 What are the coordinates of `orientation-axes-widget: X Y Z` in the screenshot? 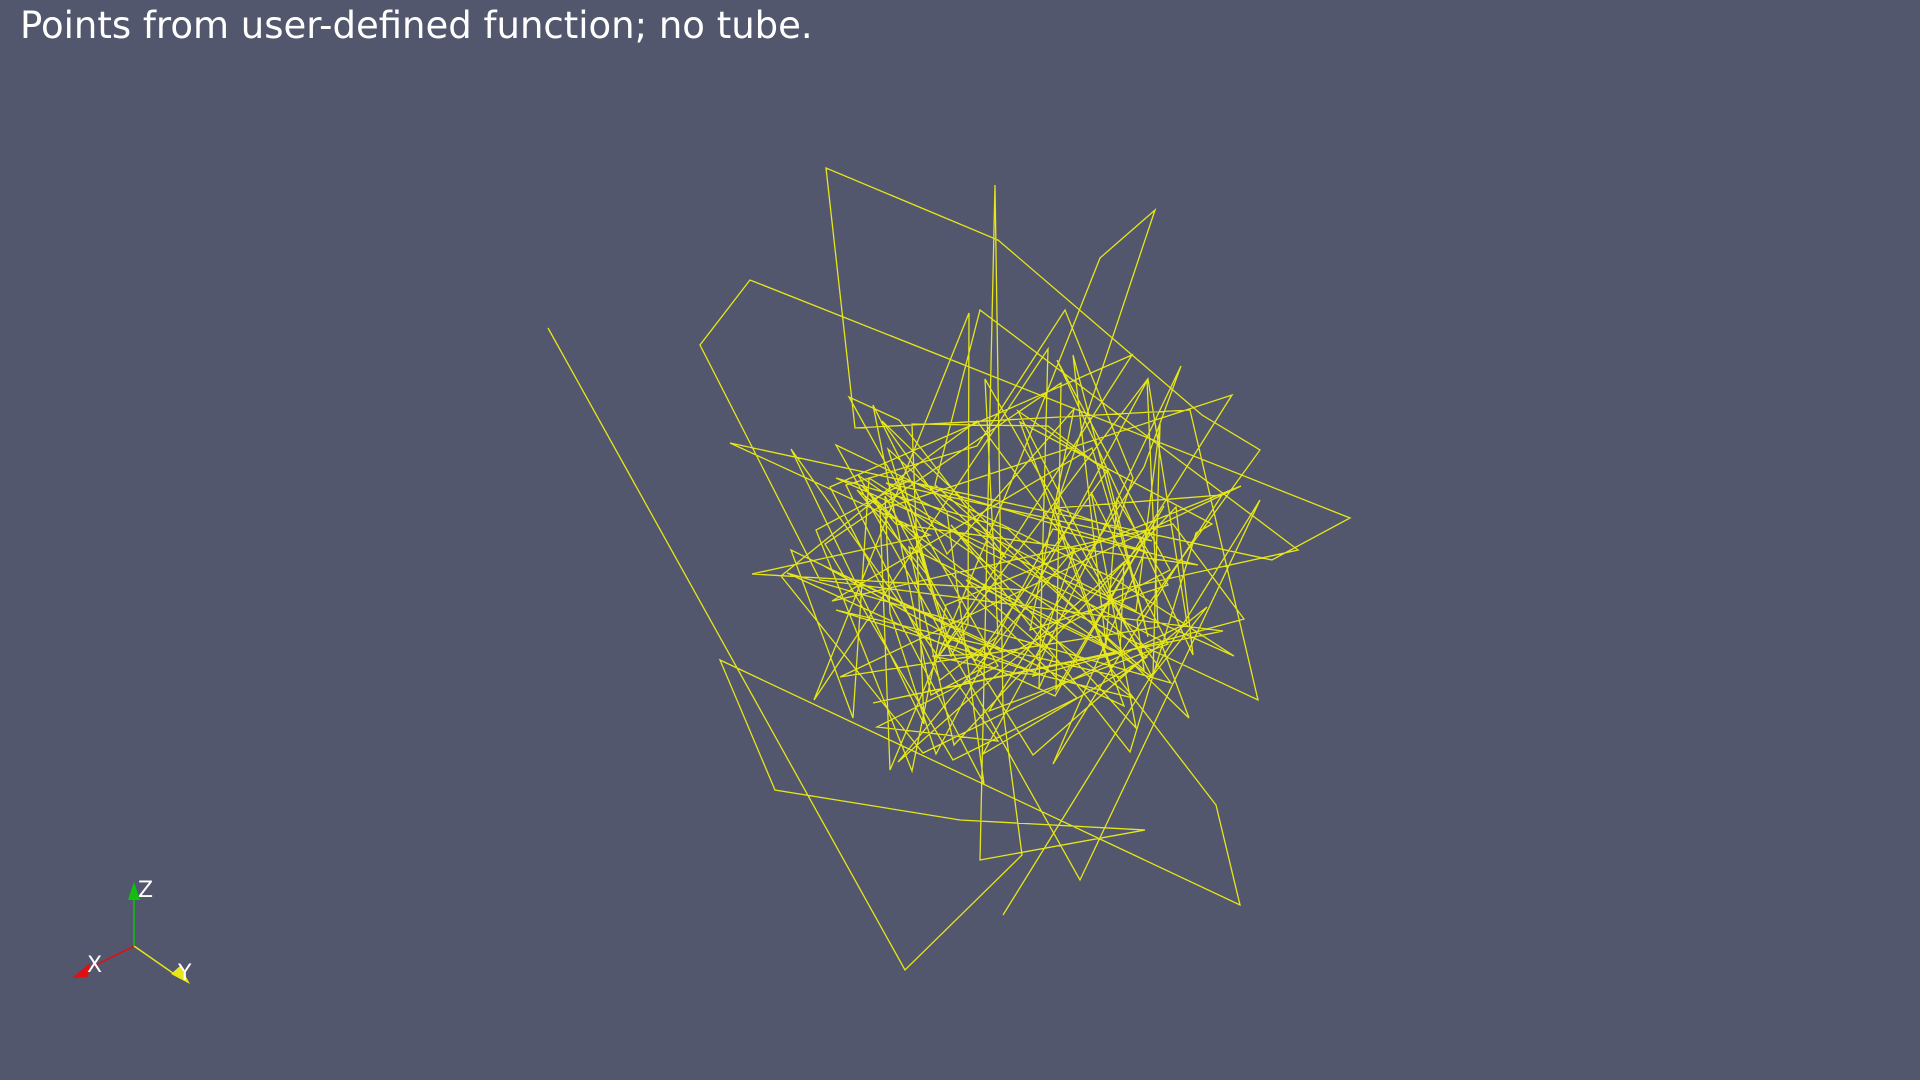 It's located at (132, 932).